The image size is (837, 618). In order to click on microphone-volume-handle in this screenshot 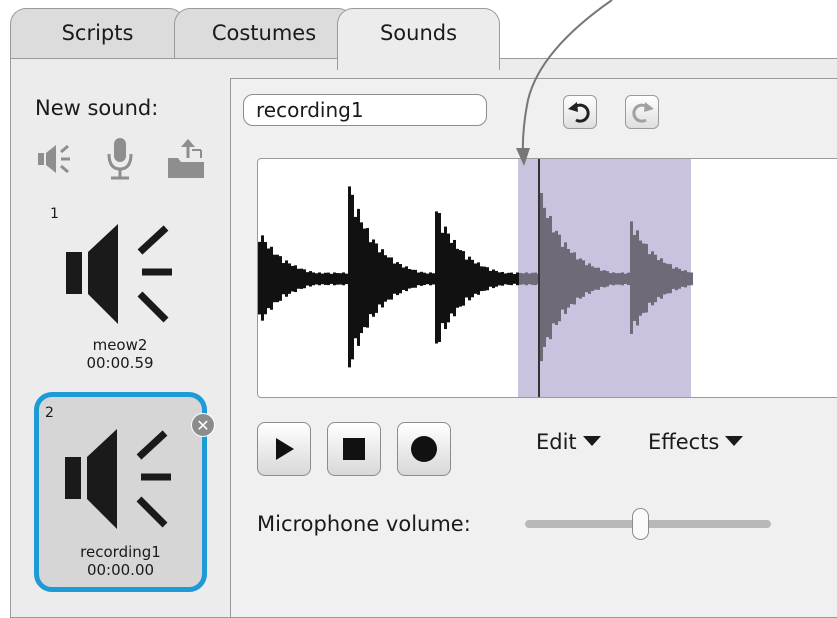, I will do `click(641, 524)`.